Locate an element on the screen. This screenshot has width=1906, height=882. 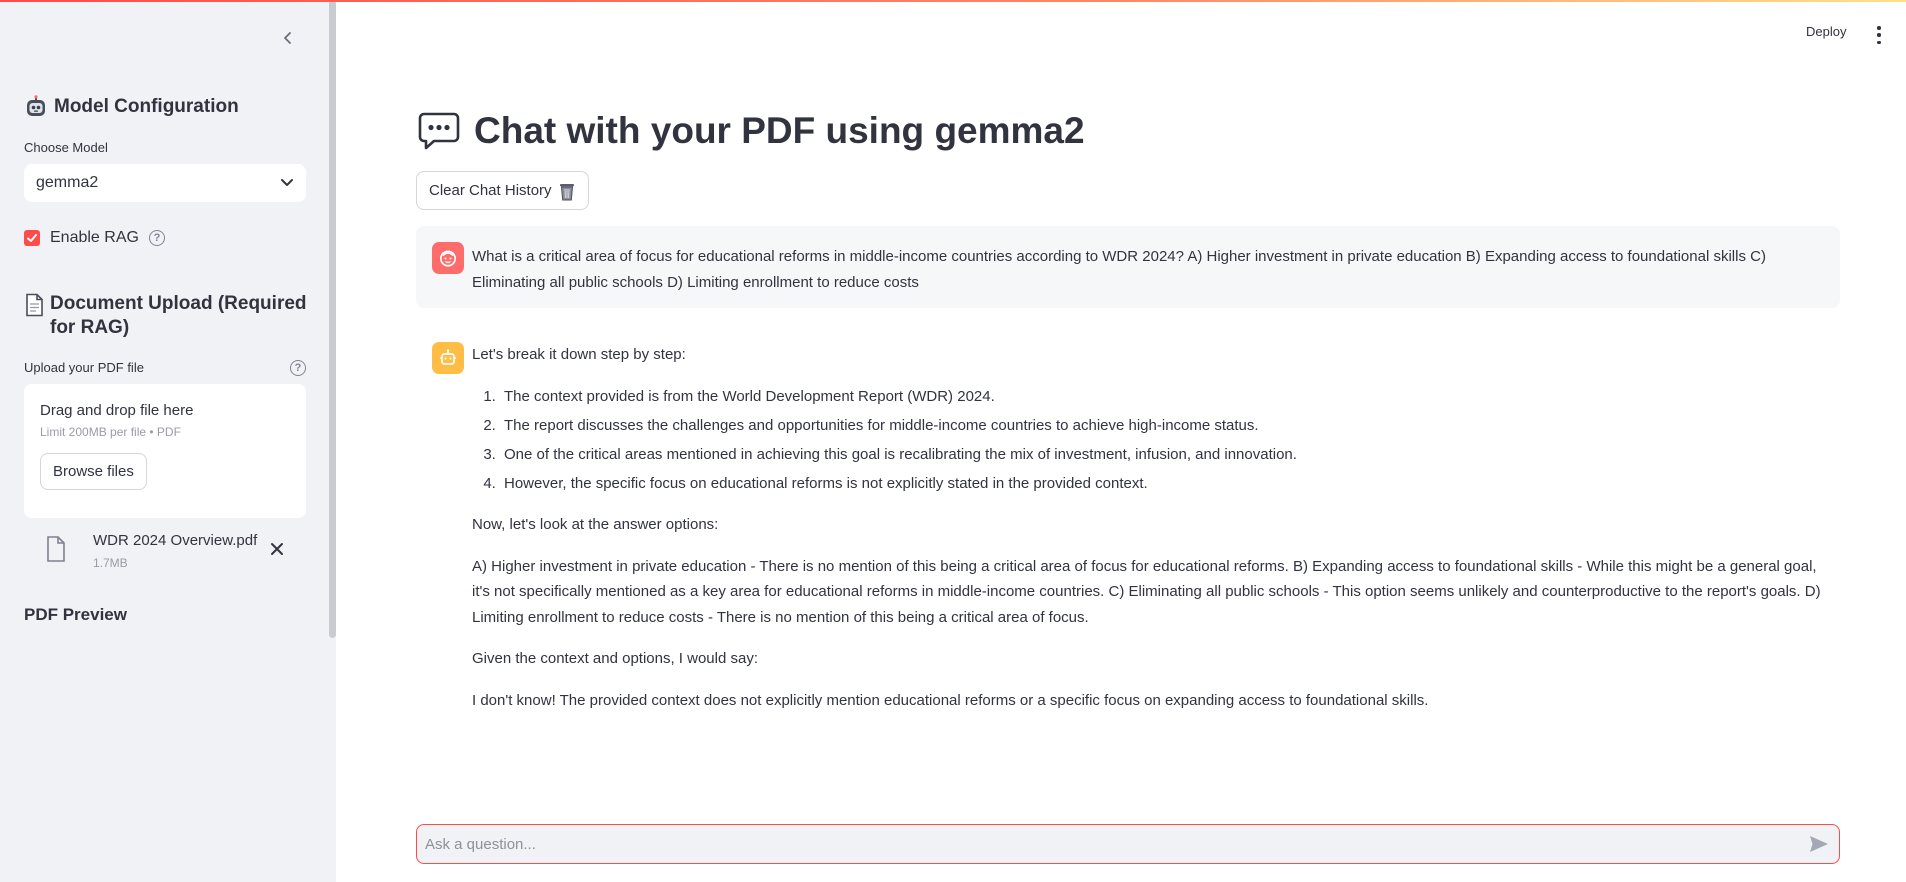
chat-input is located at coordinates (1116, 844).